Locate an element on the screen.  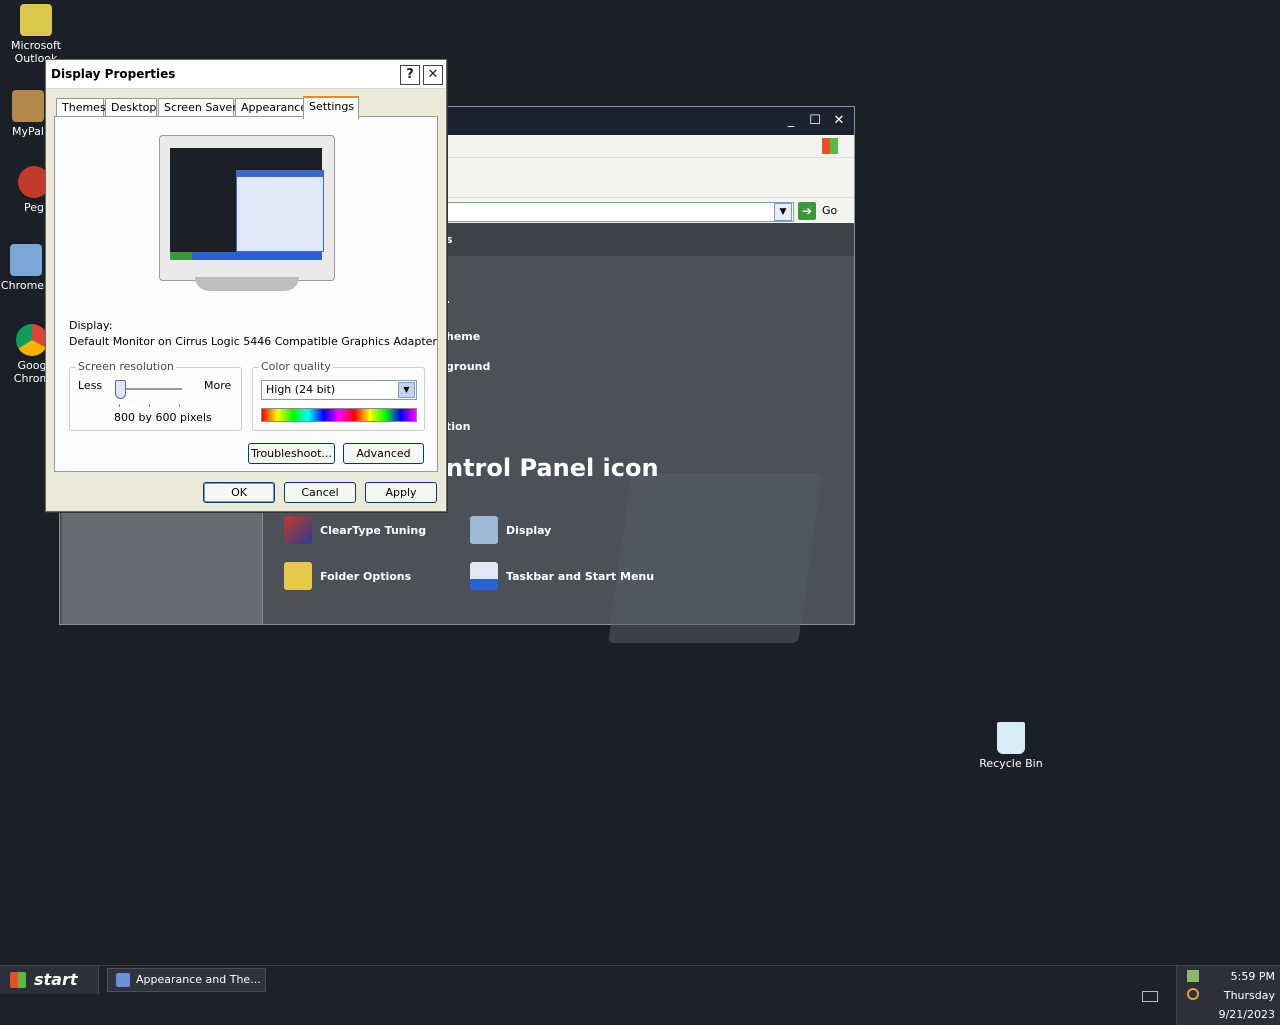
item-label: Taskbar and Start Menu is located at coordinates (580, 576).